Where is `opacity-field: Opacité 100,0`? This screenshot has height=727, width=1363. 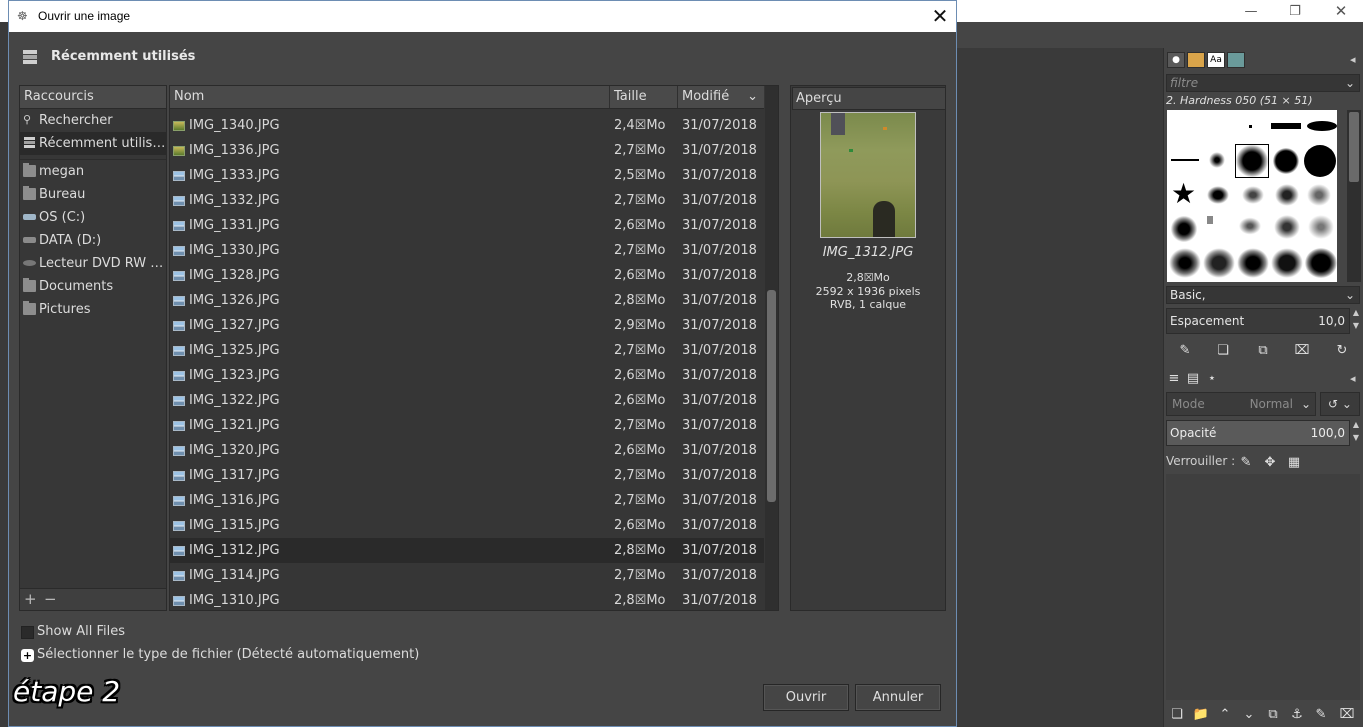 opacity-field: Opacité 100,0 is located at coordinates (1258, 433).